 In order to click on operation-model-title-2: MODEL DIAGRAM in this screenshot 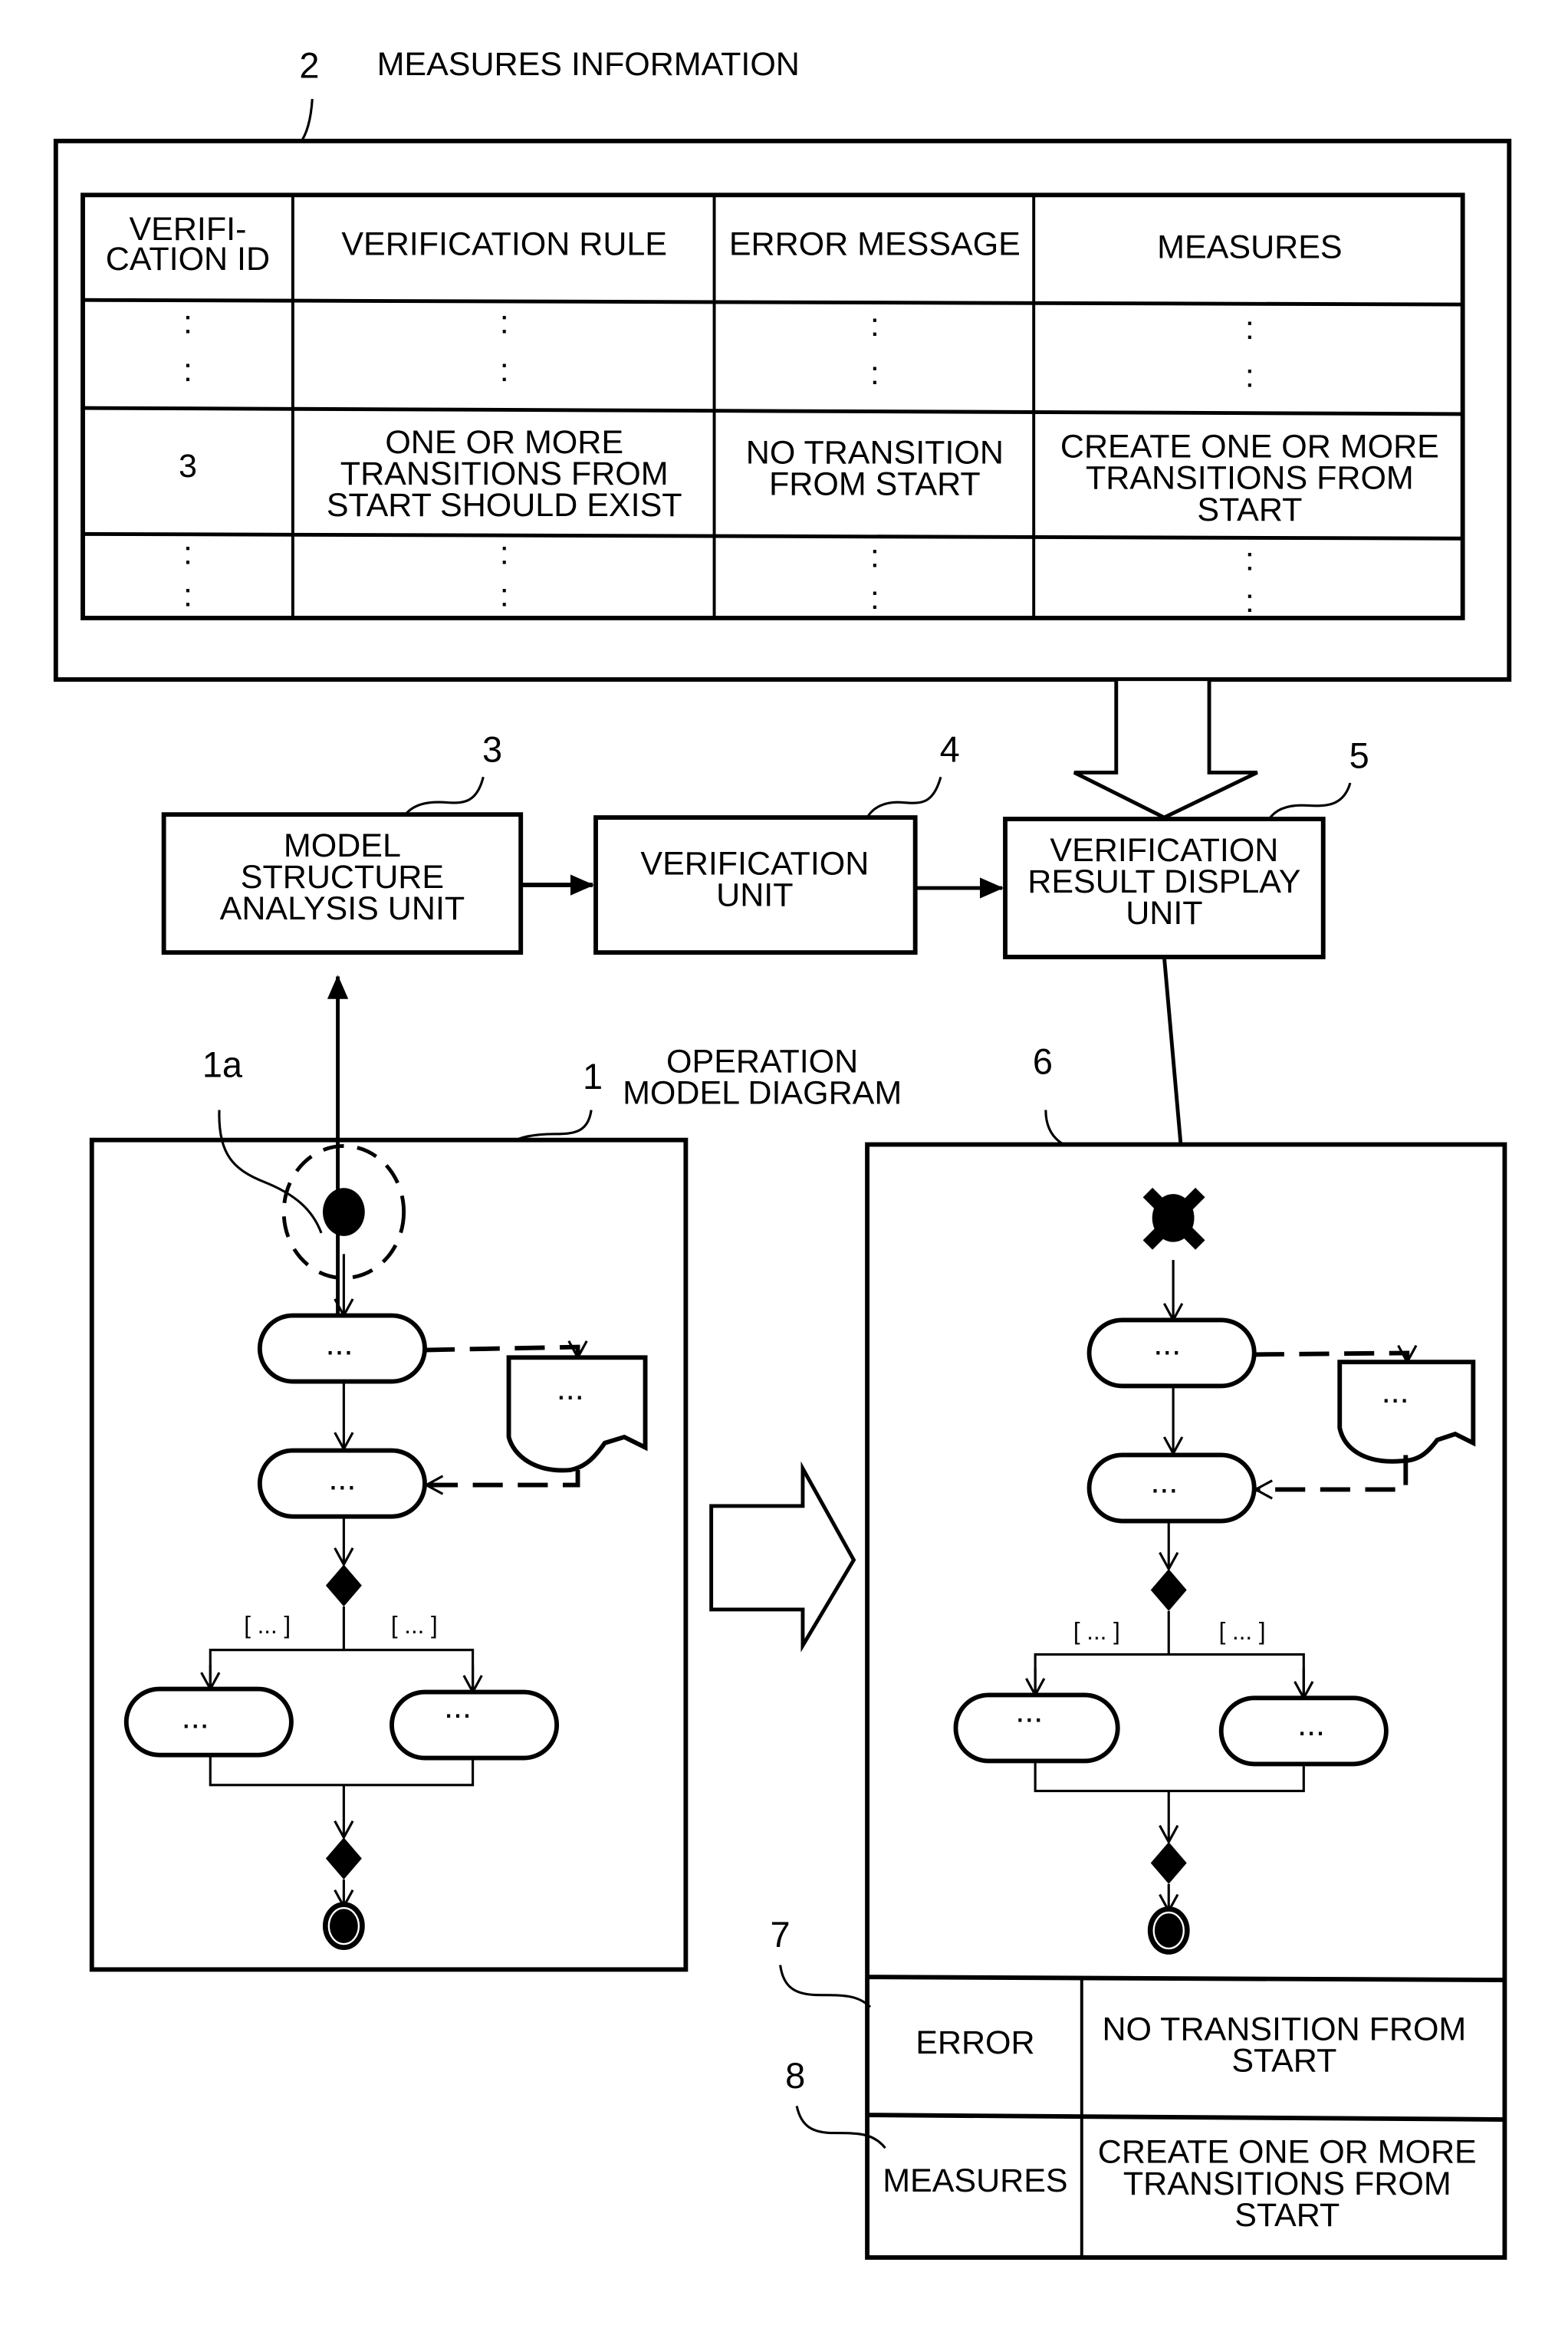, I will do `click(763, 1094)`.